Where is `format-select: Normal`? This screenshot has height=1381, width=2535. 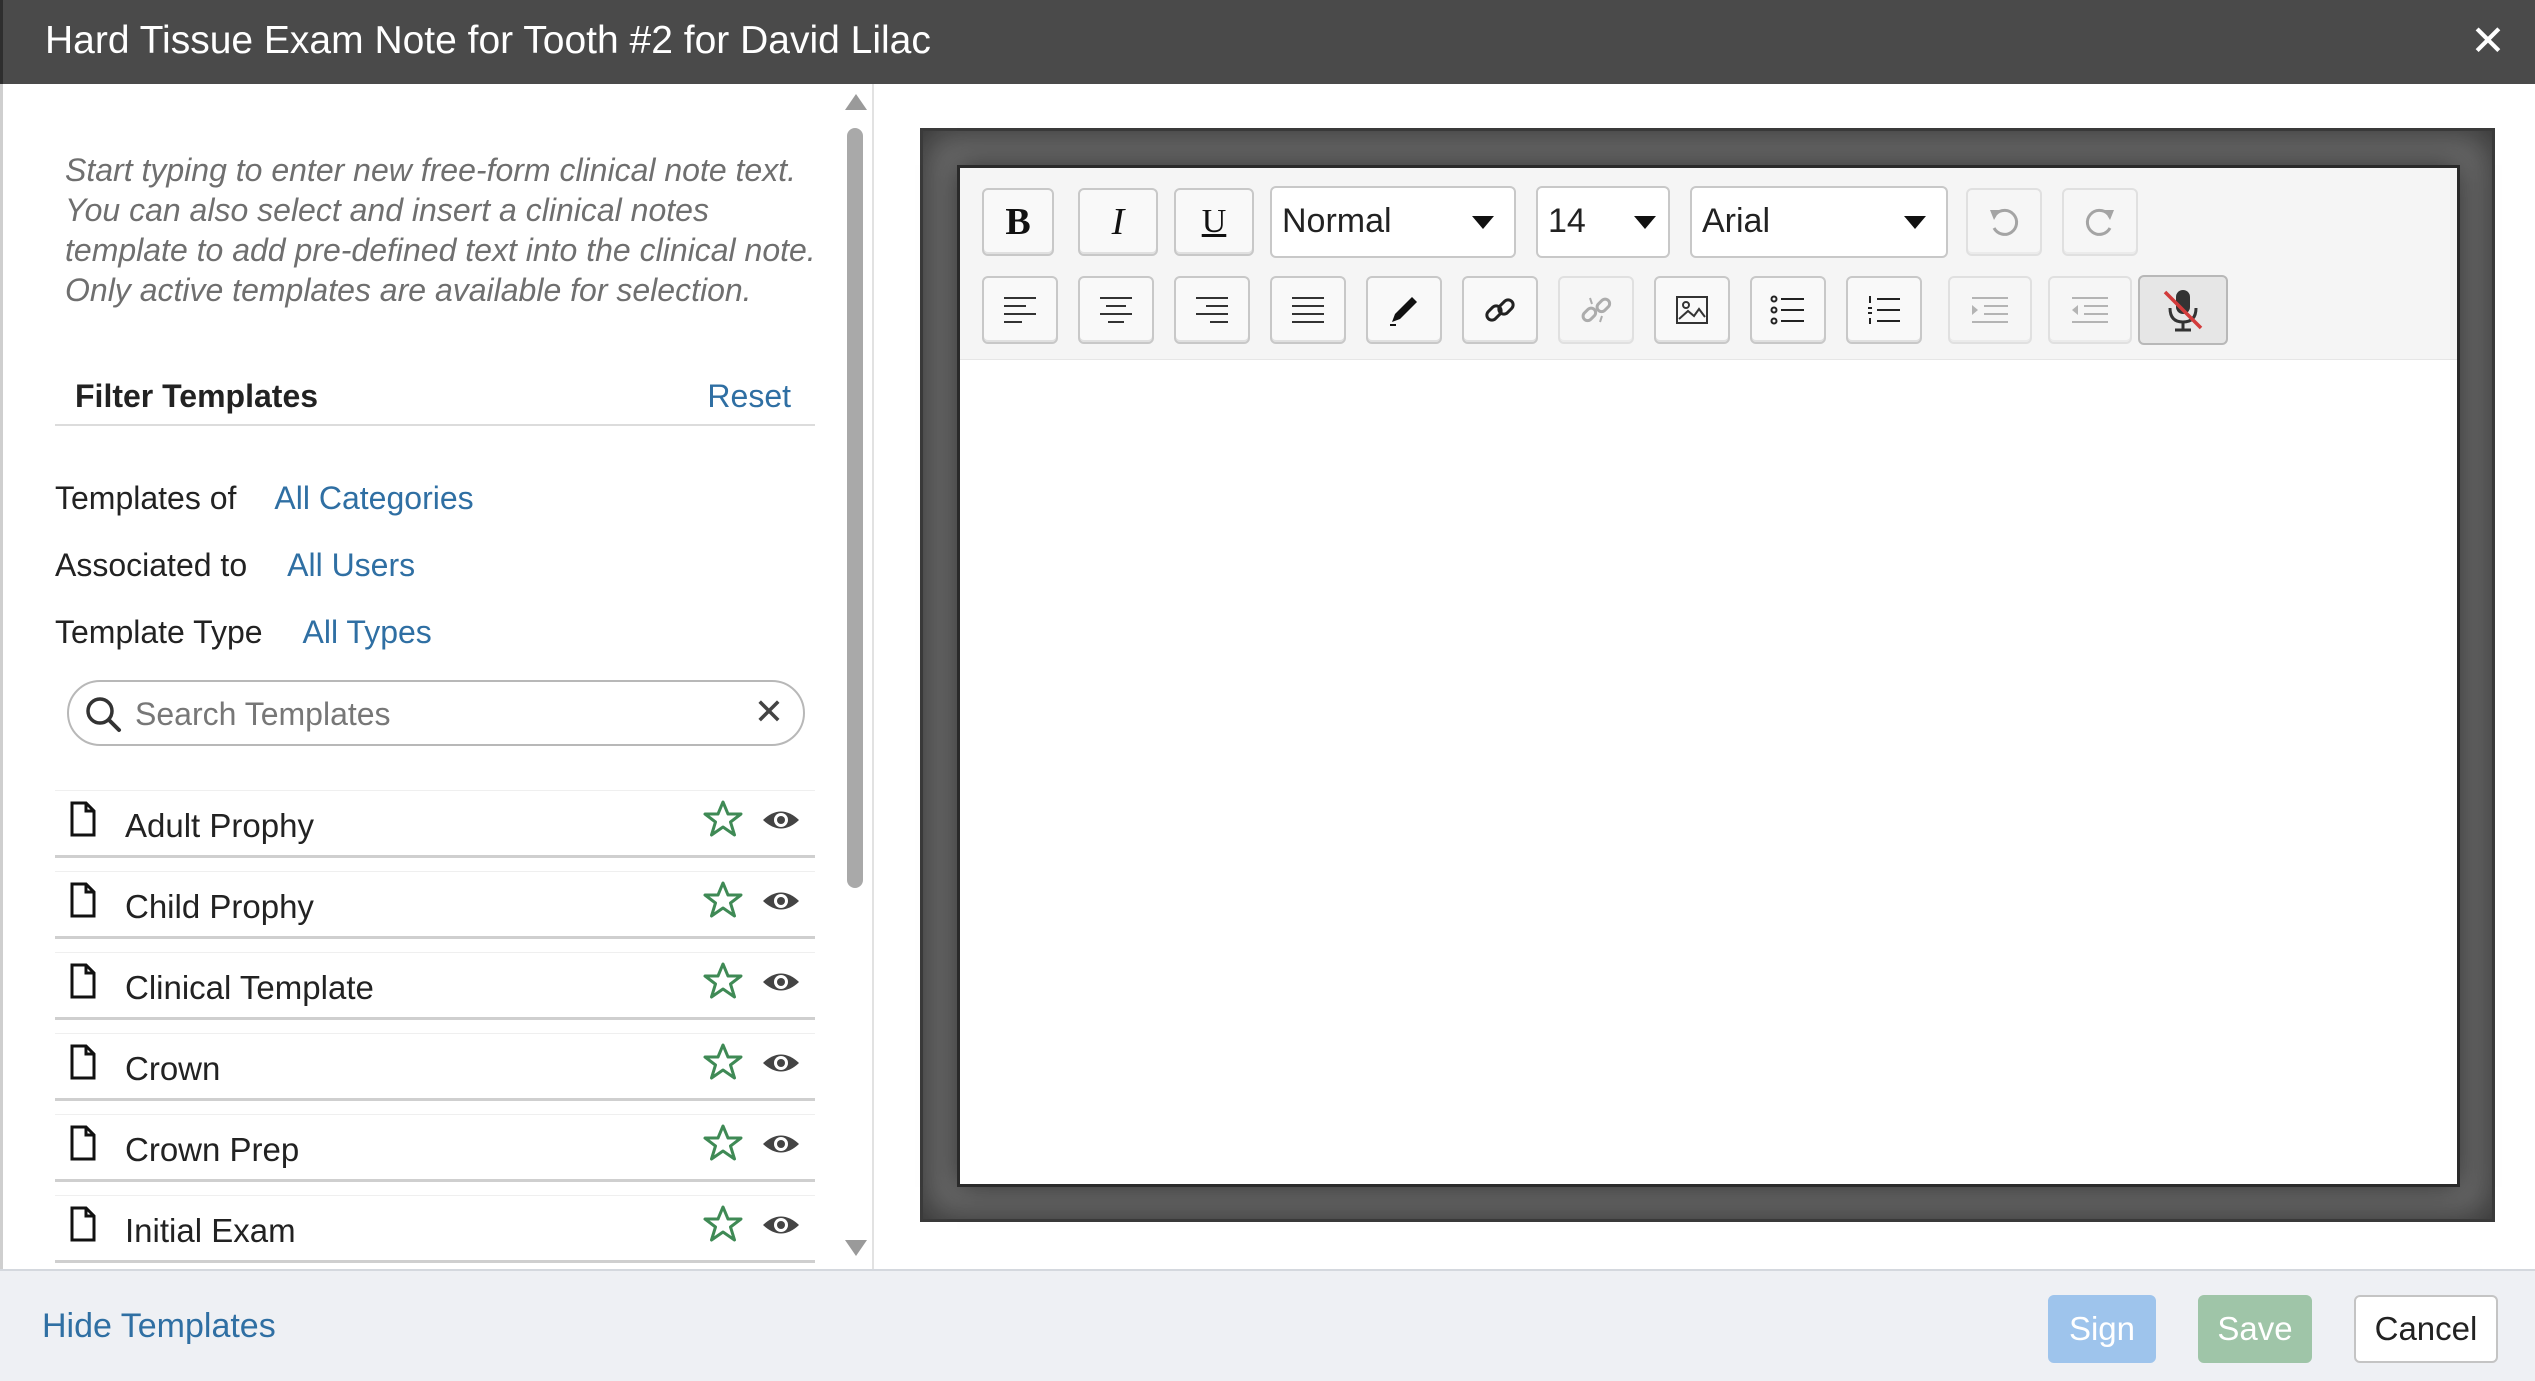
format-select: Normal is located at coordinates (1393, 222).